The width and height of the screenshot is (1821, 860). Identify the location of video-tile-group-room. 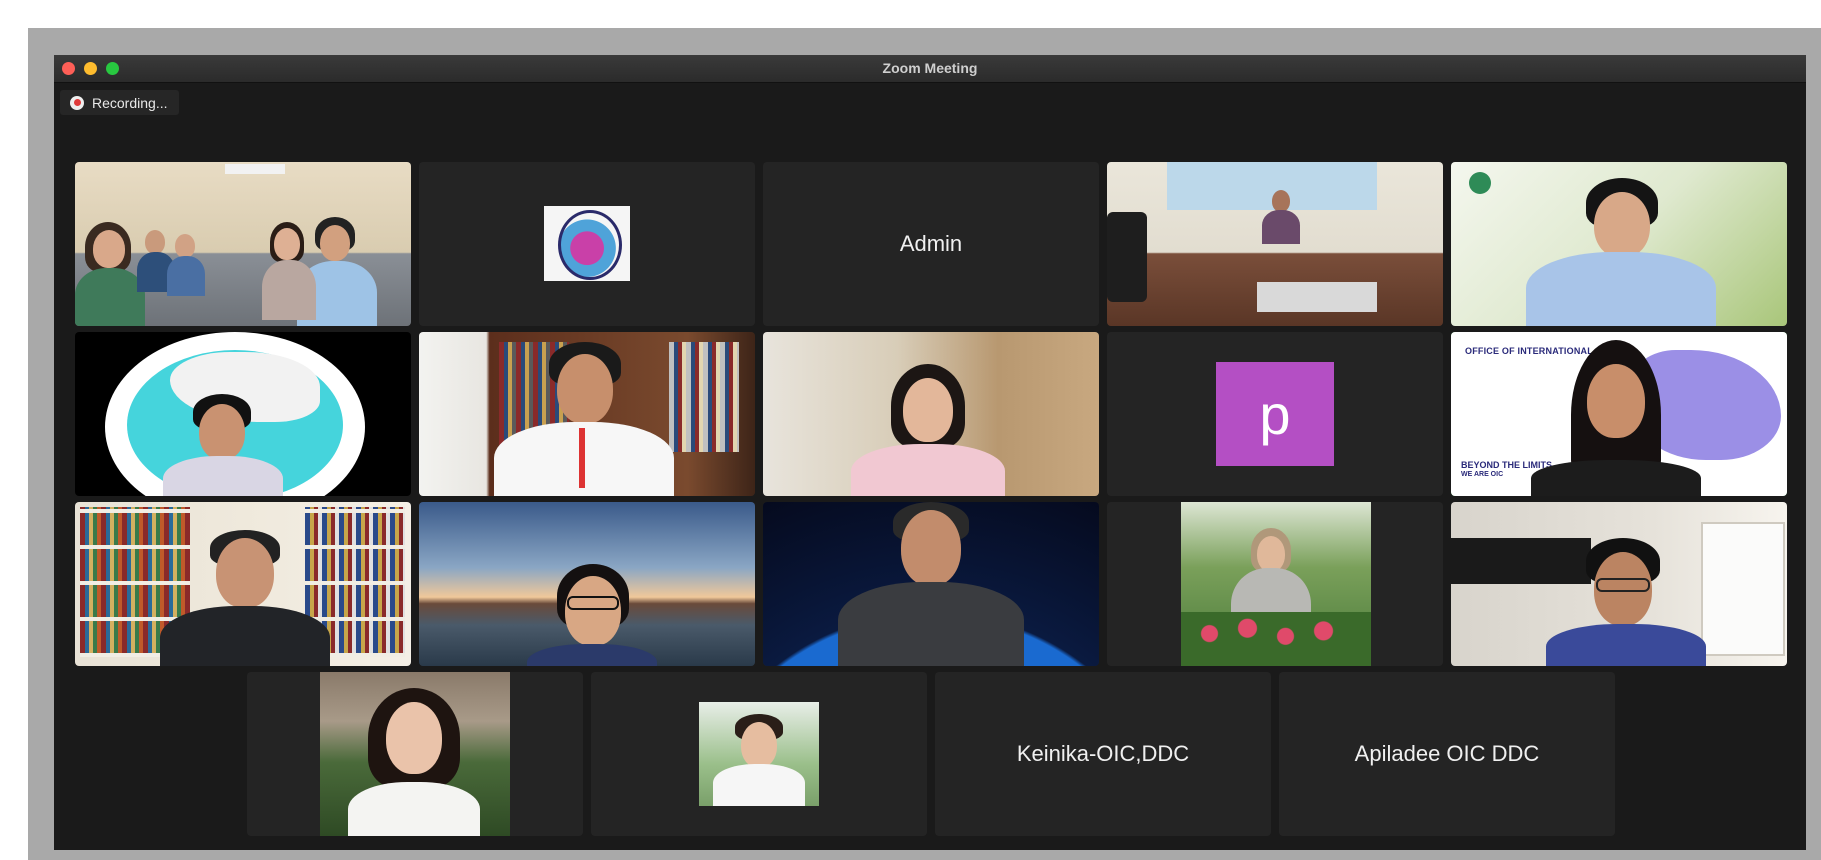
(243, 244).